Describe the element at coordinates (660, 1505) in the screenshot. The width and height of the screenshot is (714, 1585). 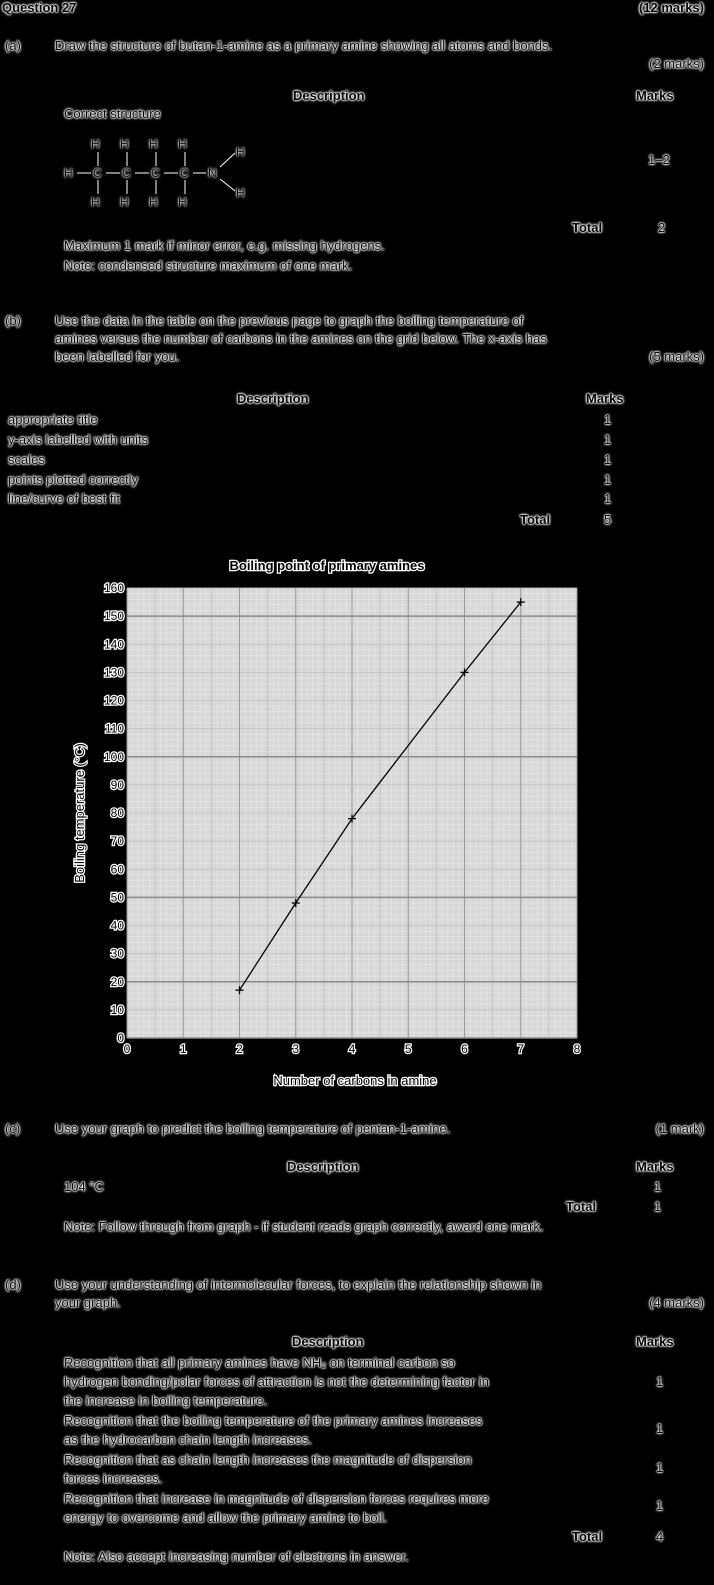
I see `part-d-row4-mark: 1` at that location.